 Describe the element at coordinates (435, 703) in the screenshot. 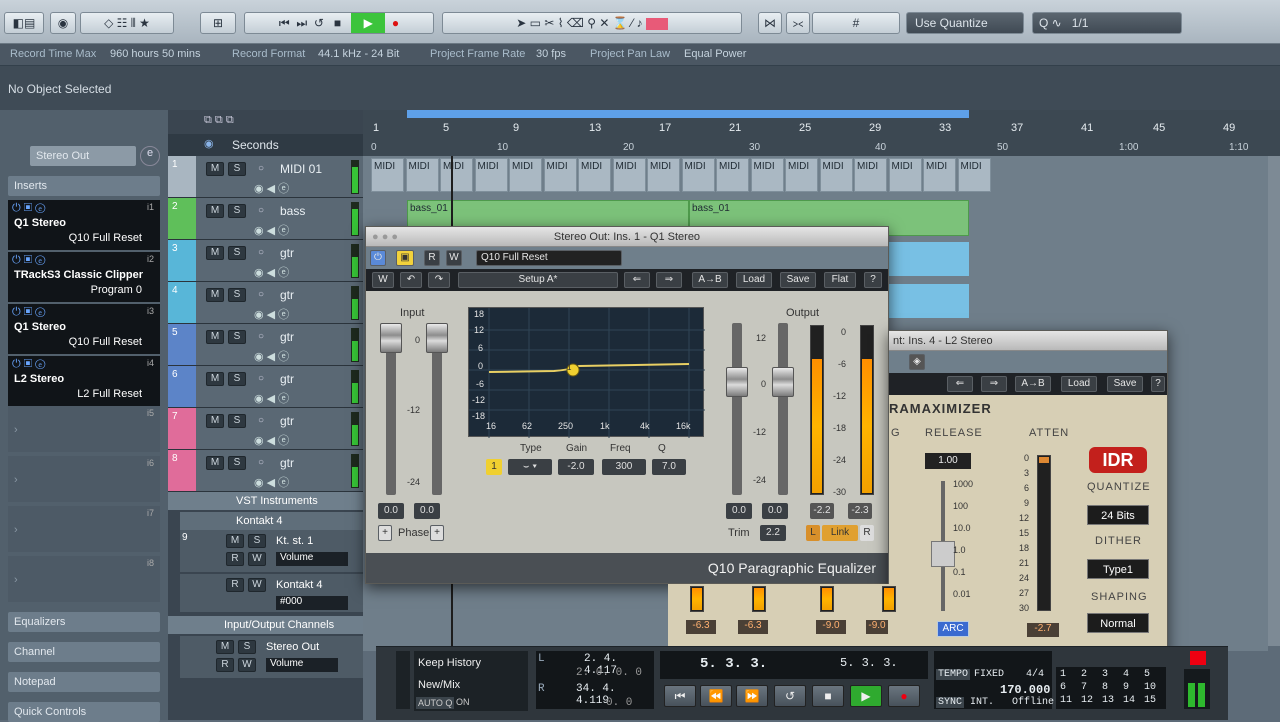

I see `auto-quantize-button: AUTO Q` at that location.